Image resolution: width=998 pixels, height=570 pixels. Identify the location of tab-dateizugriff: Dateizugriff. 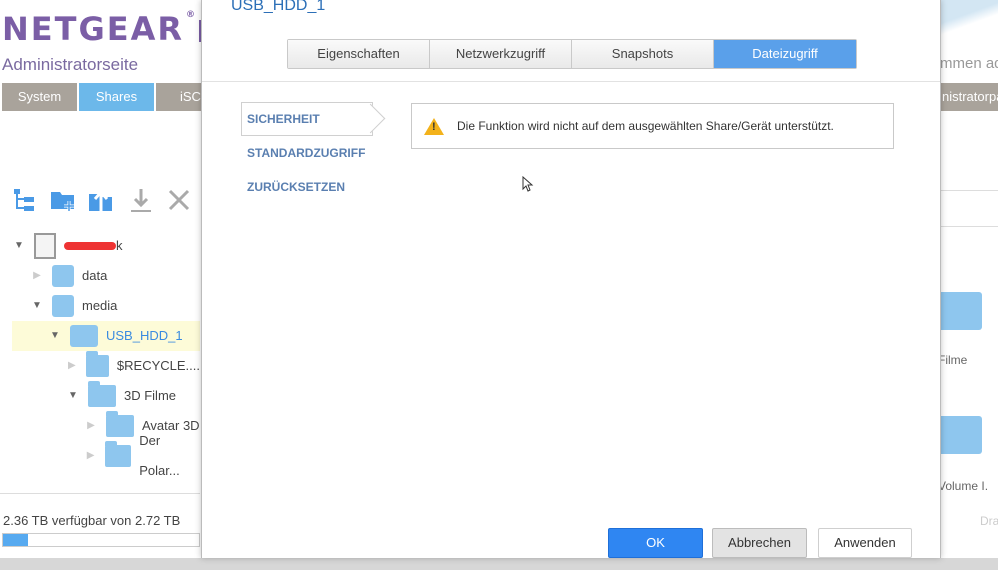
(785, 54).